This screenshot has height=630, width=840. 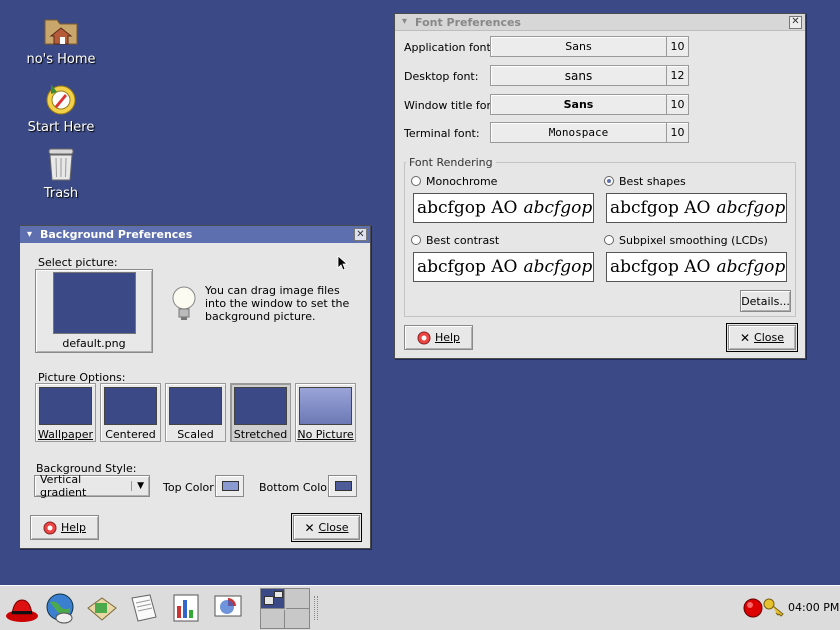 I want to click on picture-chooser-button: default.png, so click(x=94, y=311).